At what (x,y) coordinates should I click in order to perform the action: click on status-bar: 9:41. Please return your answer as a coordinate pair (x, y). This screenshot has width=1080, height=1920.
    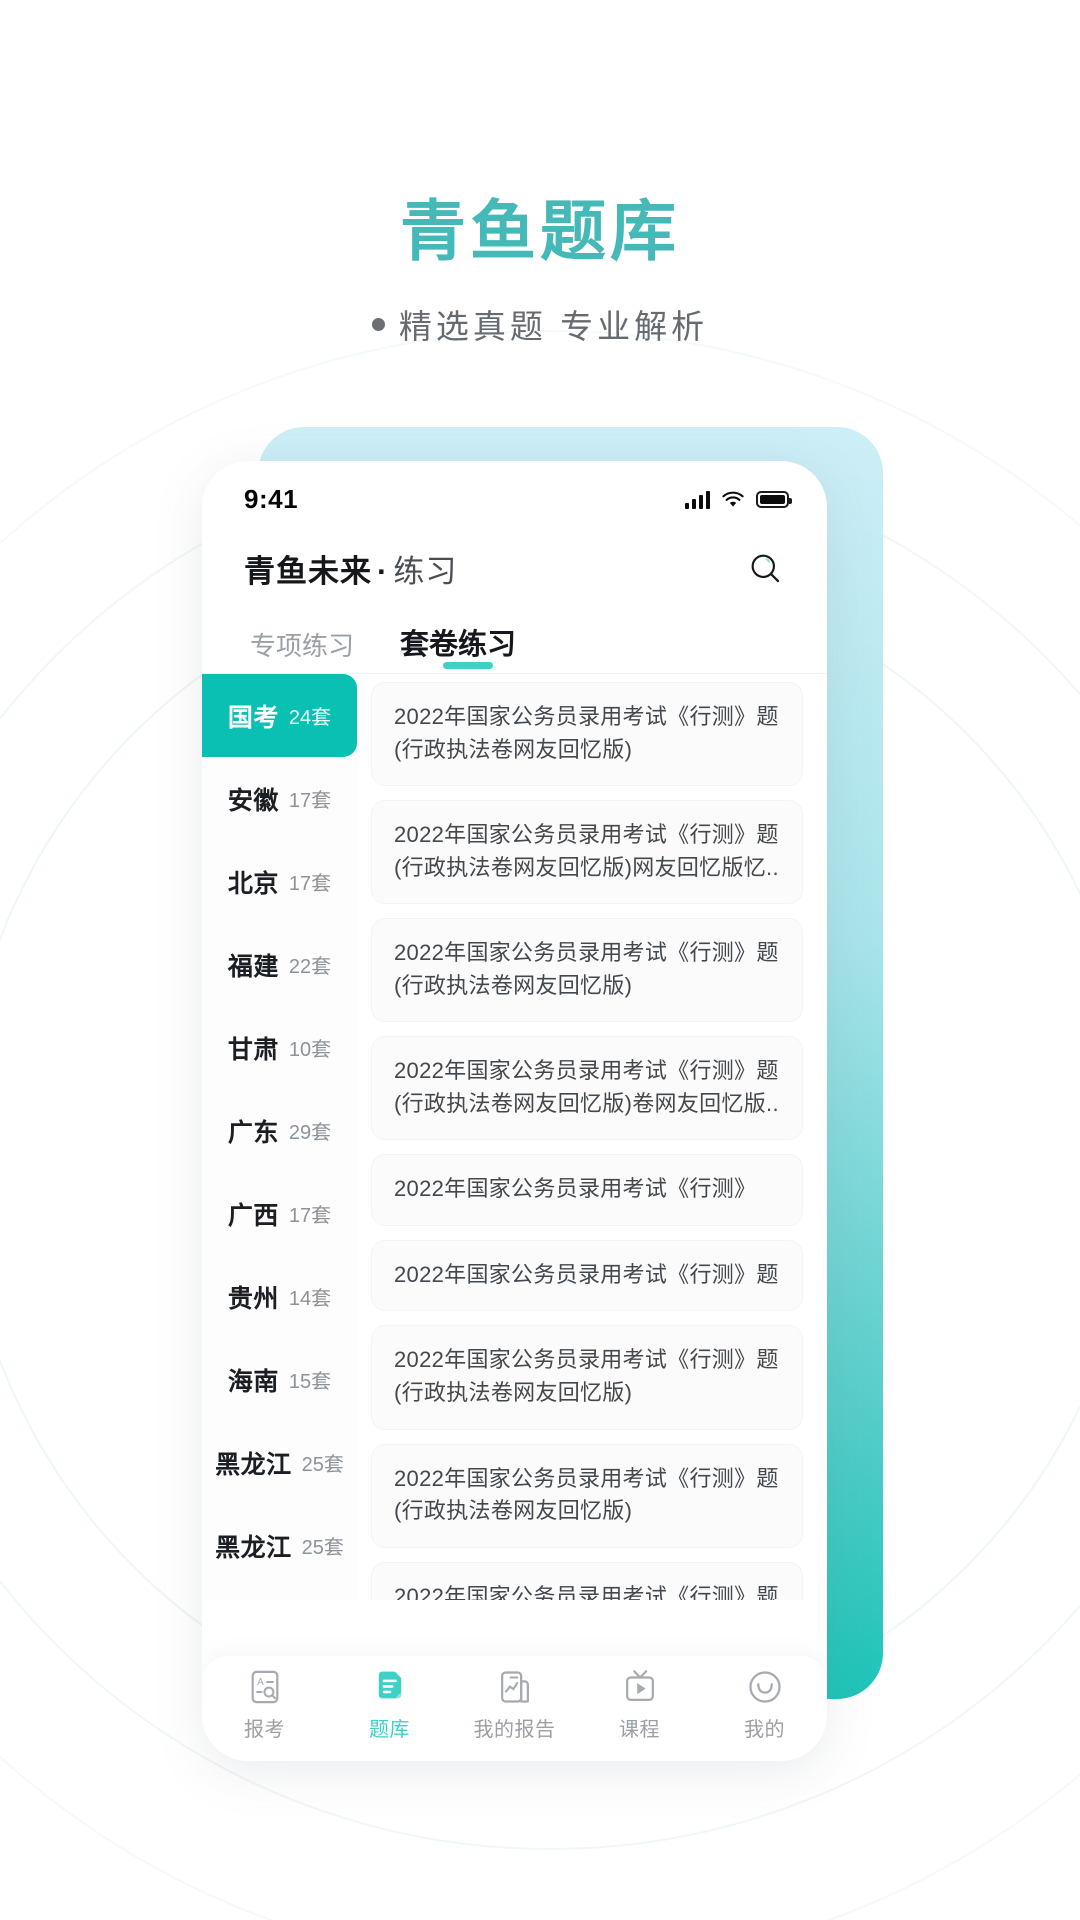
    Looking at the image, I should click on (514, 493).